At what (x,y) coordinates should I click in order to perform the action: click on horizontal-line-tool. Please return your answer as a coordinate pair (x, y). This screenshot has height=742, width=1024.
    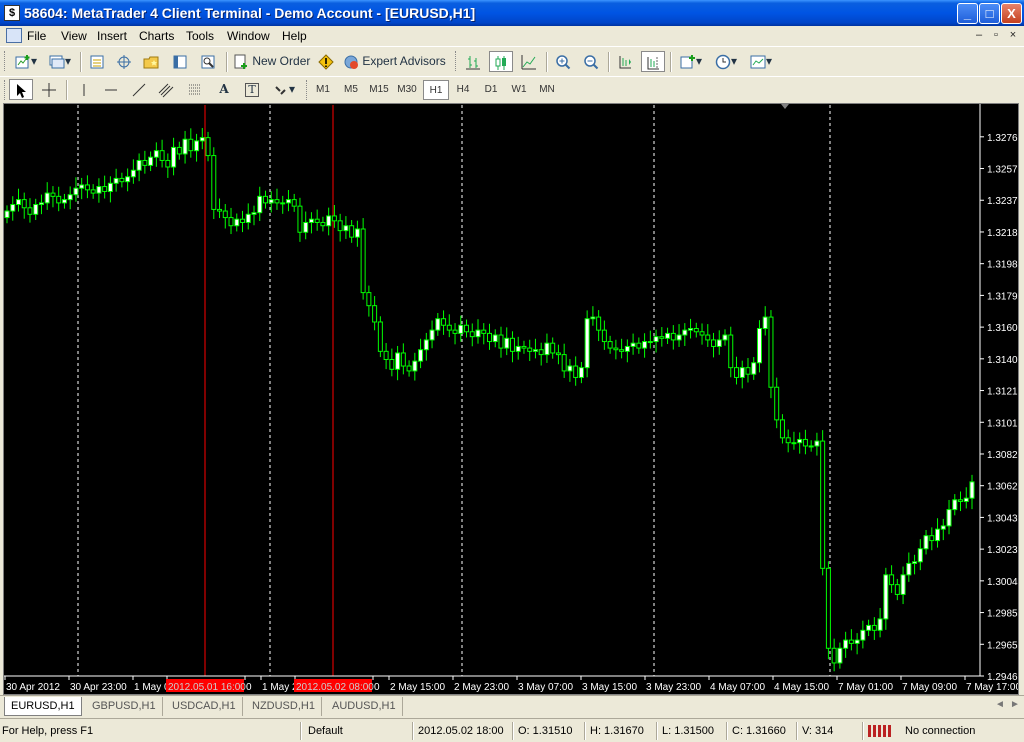
    Looking at the image, I should click on (111, 89).